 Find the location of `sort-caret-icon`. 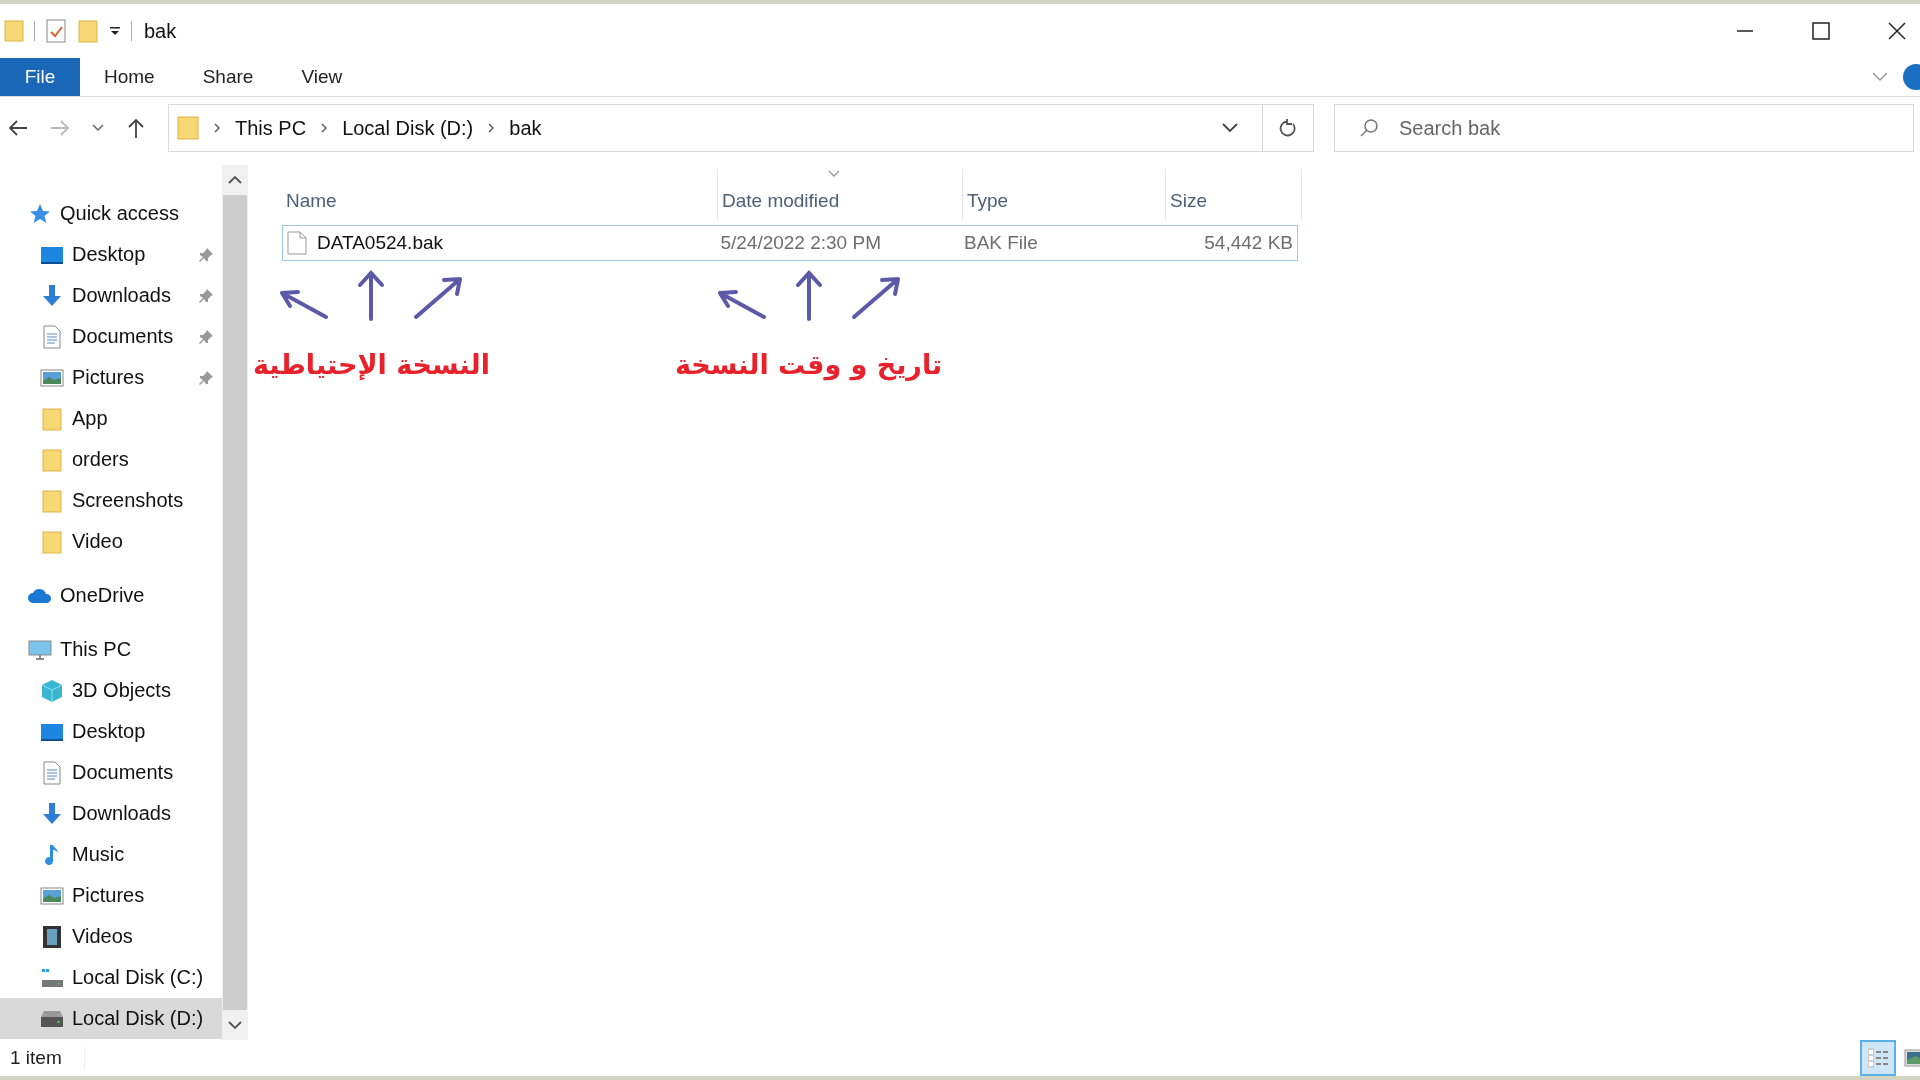

sort-caret-icon is located at coordinates (834, 173).